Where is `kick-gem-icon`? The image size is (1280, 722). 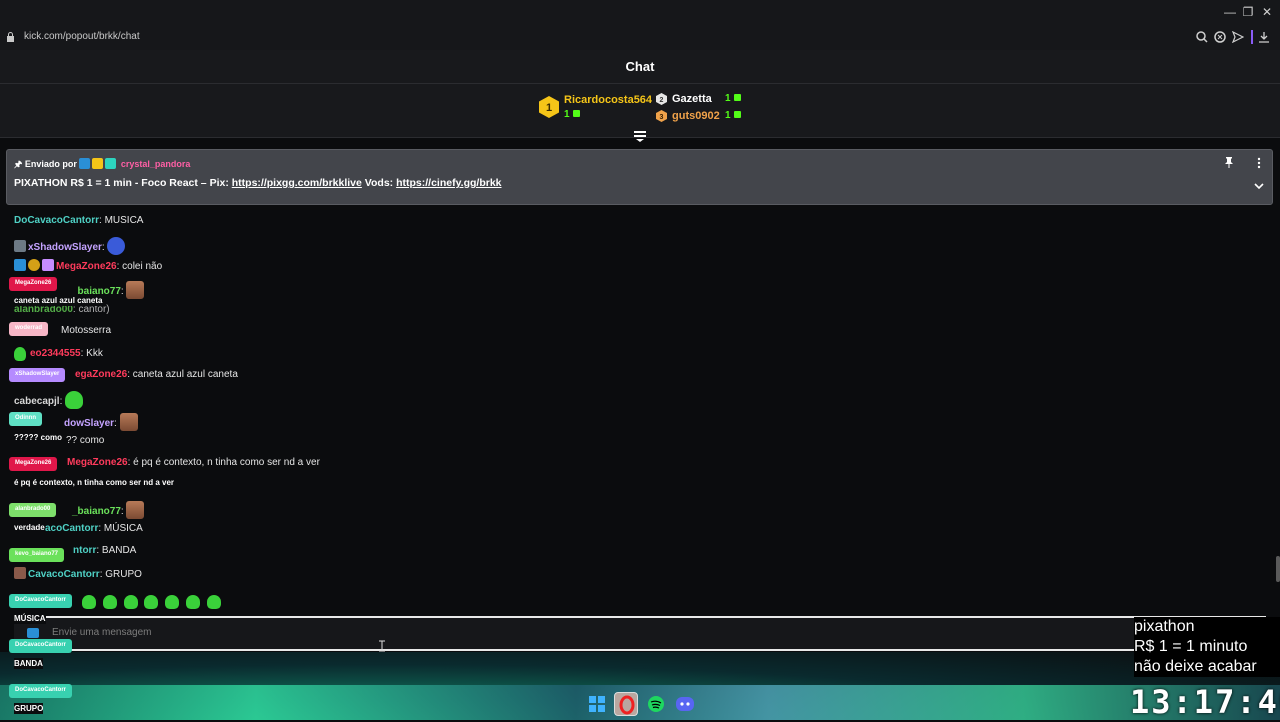
kick-gem-icon is located at coordinates (576, 113).